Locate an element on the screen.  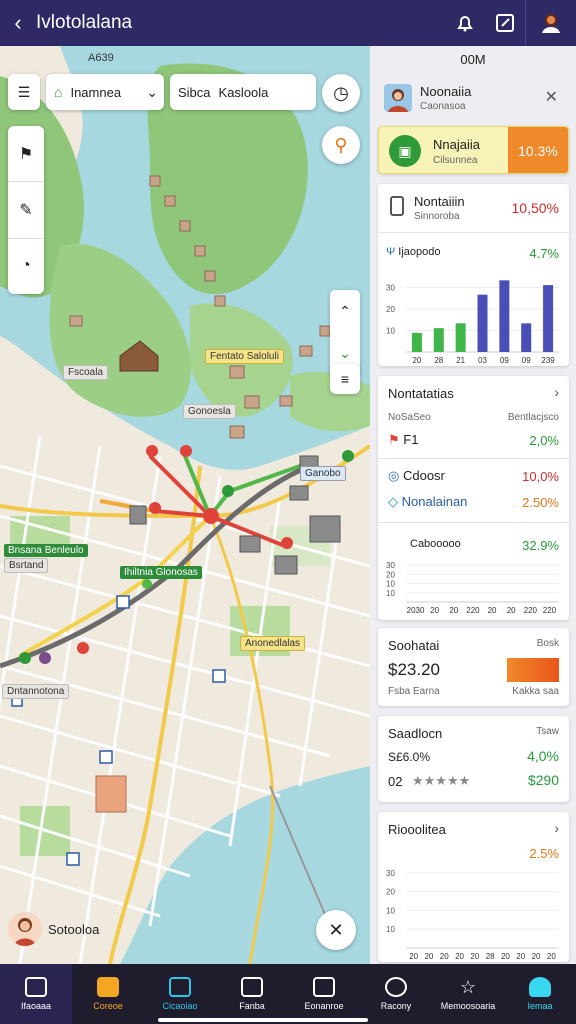
nav-item-recent: Racony is located at coordinates (396, 994).